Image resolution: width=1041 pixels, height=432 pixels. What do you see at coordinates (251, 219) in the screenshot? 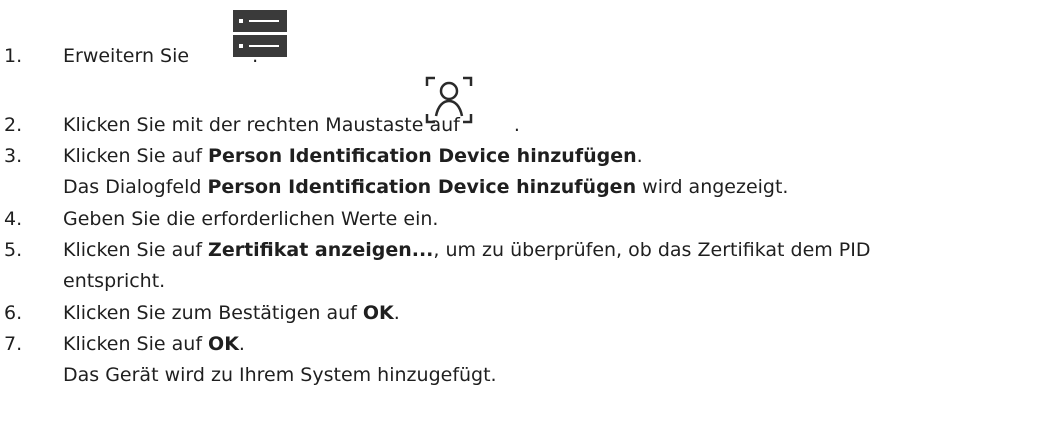
I see `step-text: Geben Sie die erforderlichen Werte ein.` at bounding box center [251, 219].